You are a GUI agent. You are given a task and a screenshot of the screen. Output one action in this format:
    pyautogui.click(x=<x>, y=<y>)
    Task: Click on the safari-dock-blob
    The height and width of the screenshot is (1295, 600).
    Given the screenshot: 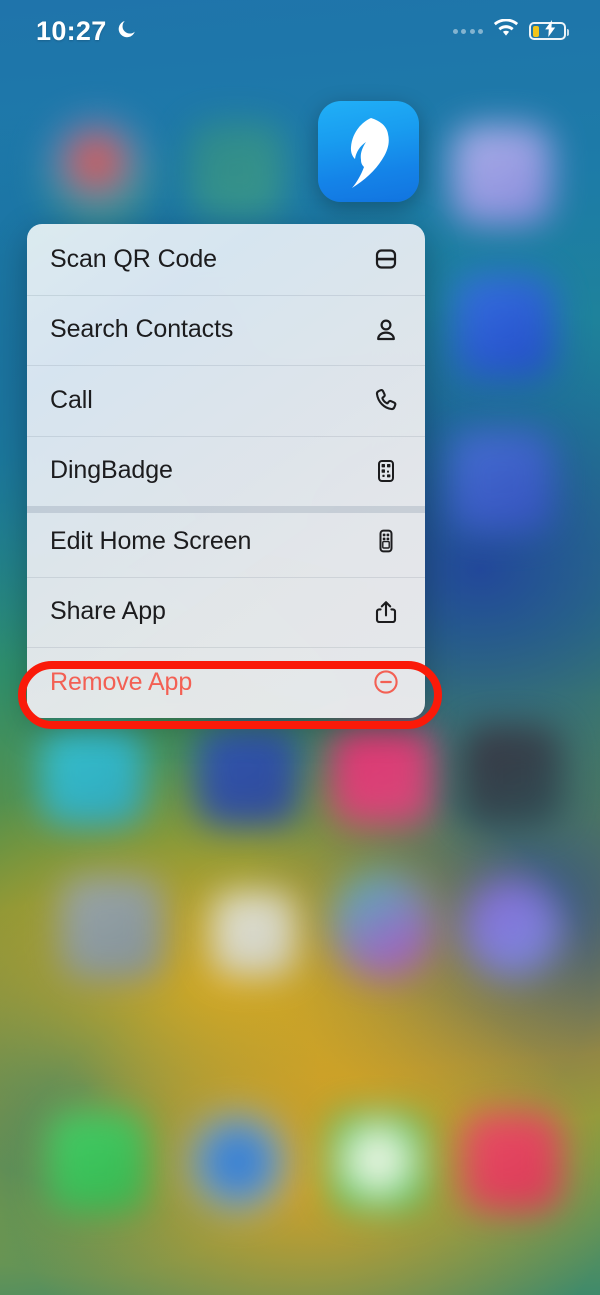 What is the action you would take?
    pyautogui.click(x=238, y=1162)
    